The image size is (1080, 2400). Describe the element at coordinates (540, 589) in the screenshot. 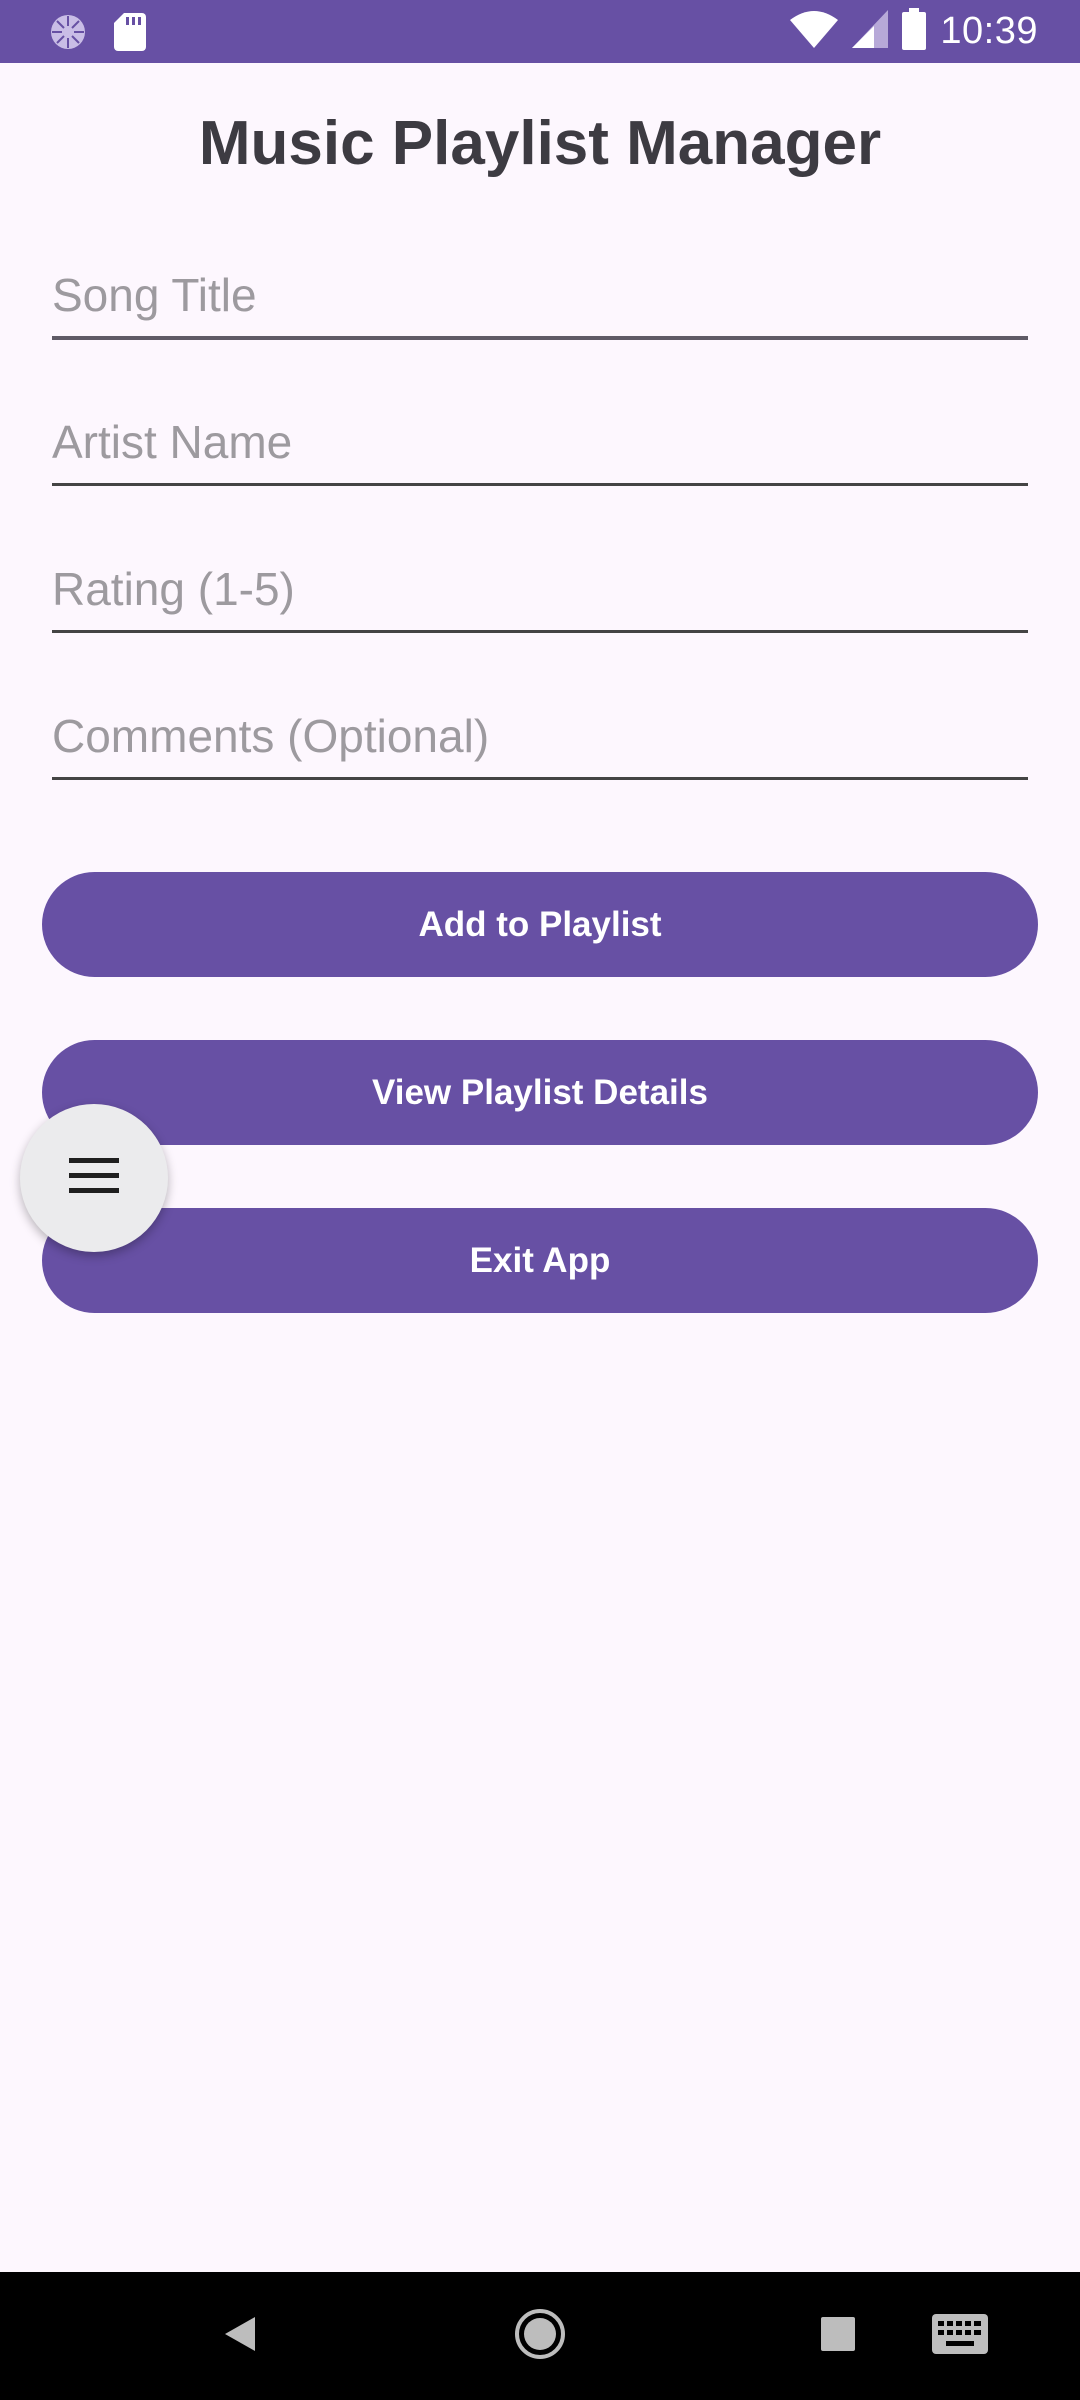

I see `rating-input` at that location.